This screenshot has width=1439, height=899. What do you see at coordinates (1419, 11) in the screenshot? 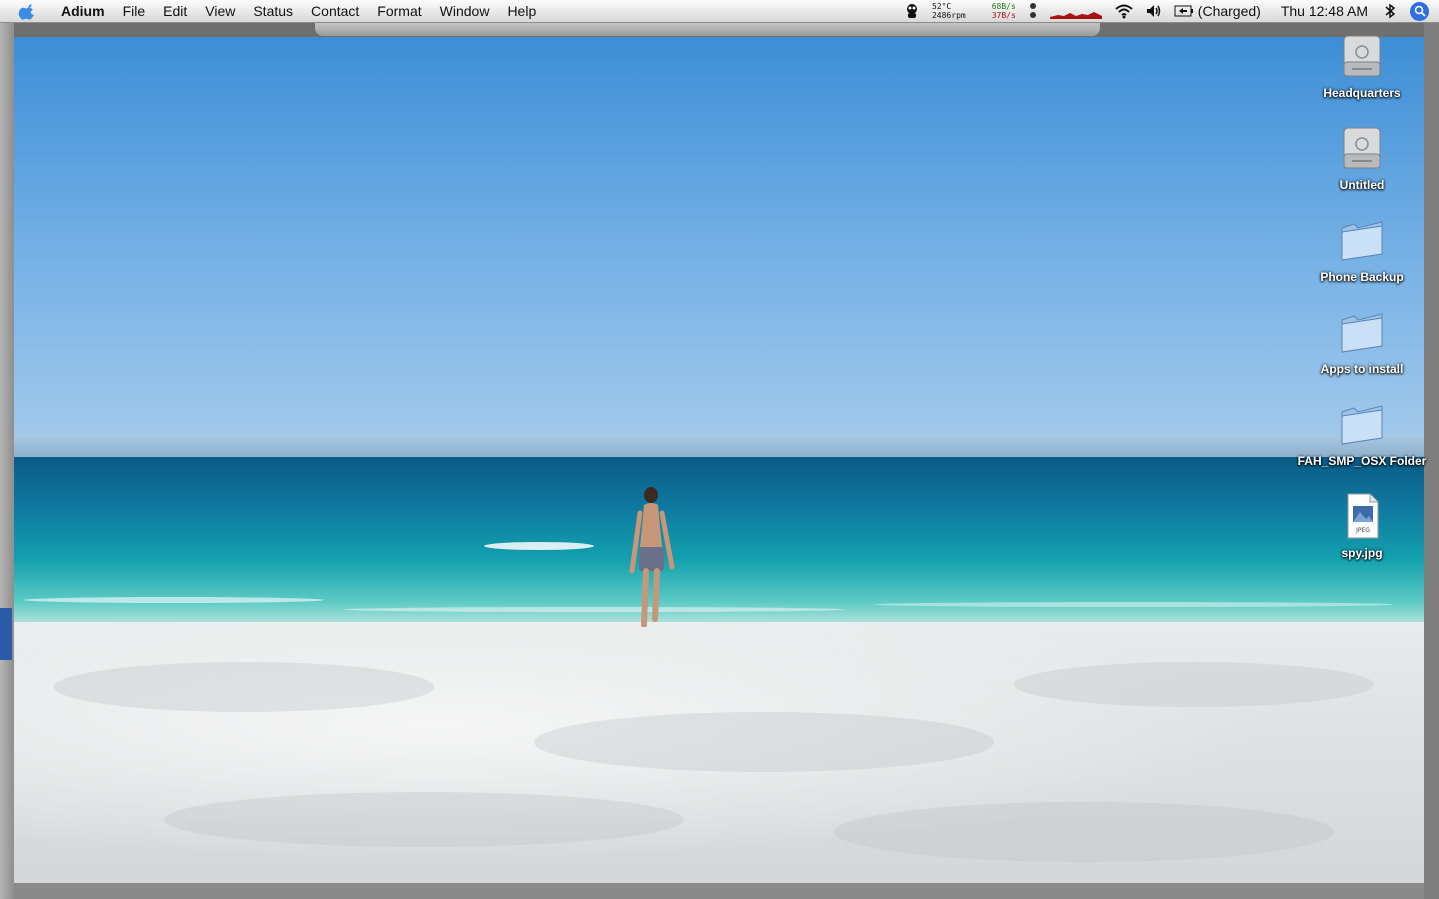
I see `spotlight-icon` at bounding box center [1419, 11].